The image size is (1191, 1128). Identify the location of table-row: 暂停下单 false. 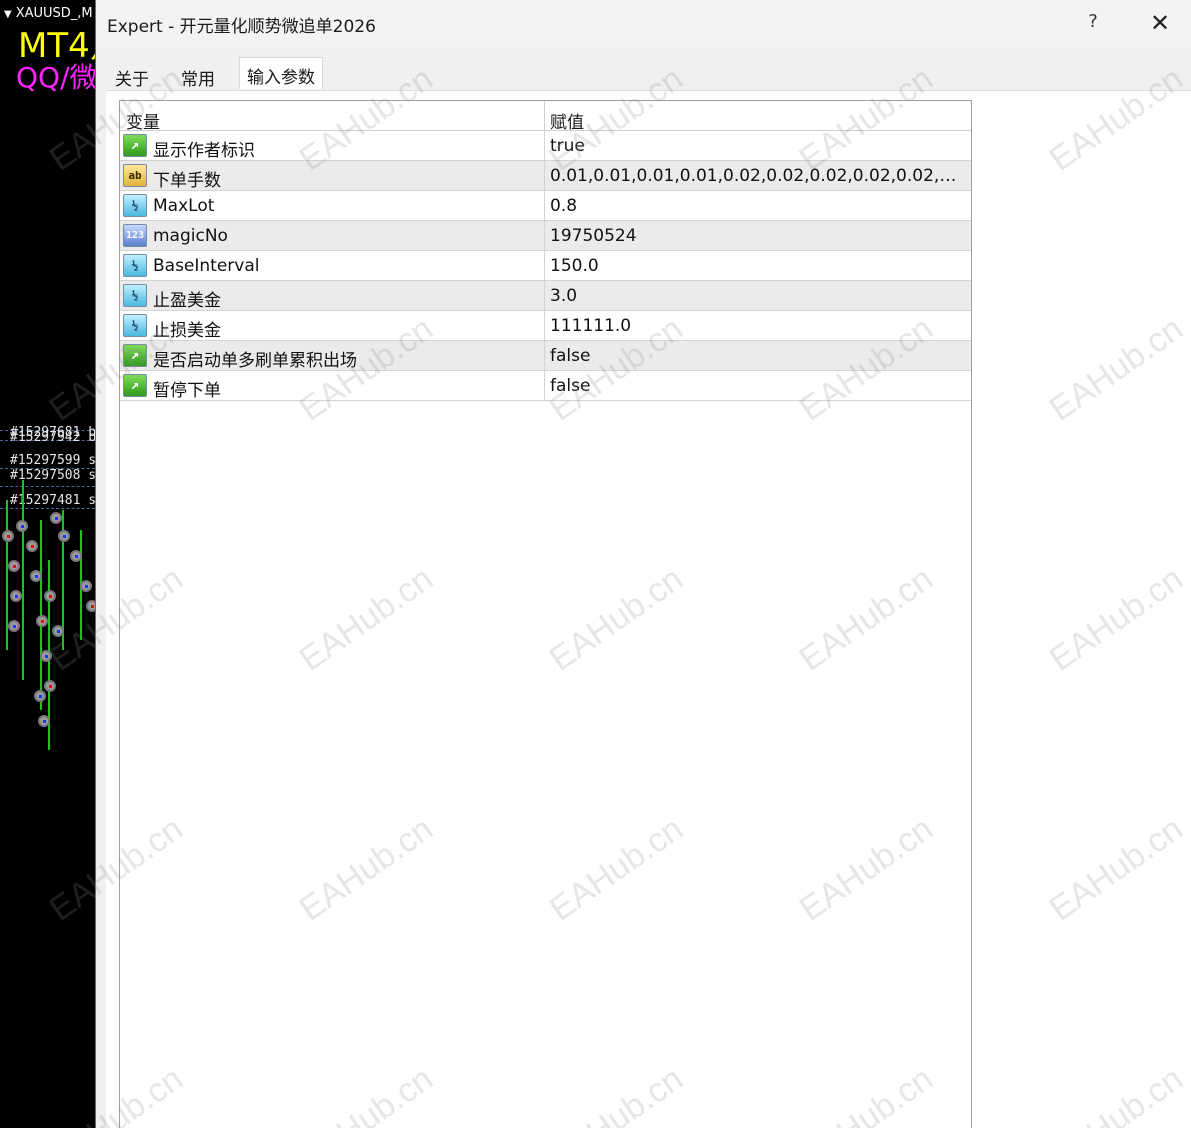
(545, 386).